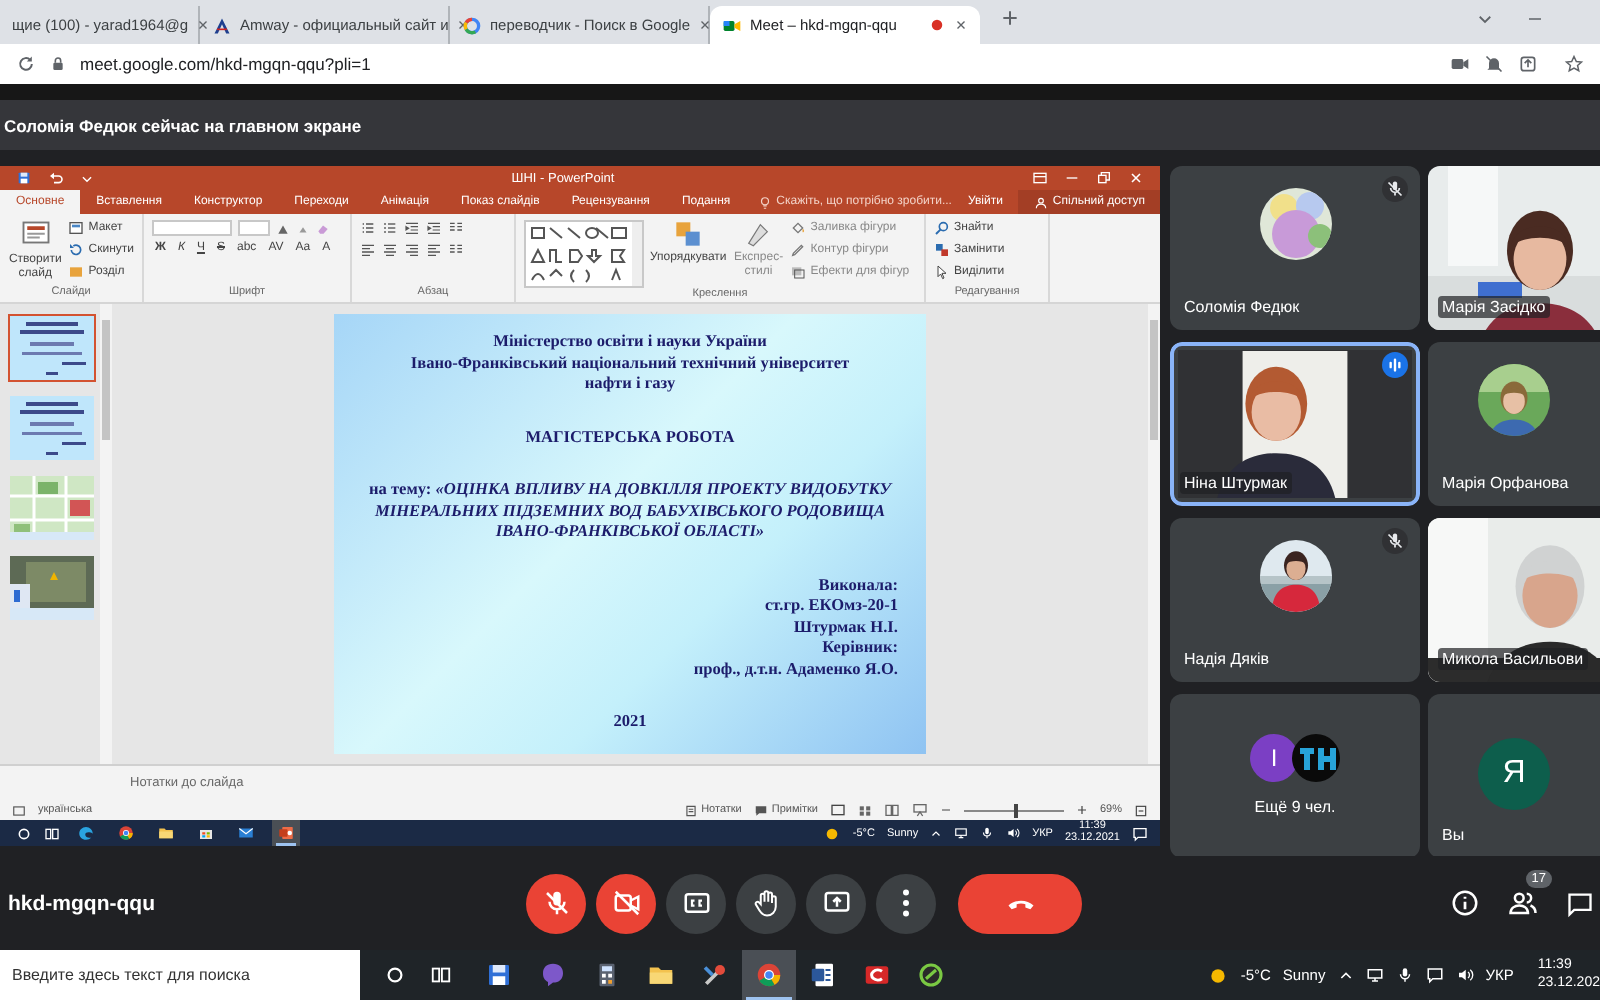 This screenshot has height=1000, width=1600. What do you see at coordinates (254, 228) in the screenshot?
I see `font-size-field` at bounding box center [254, 228].